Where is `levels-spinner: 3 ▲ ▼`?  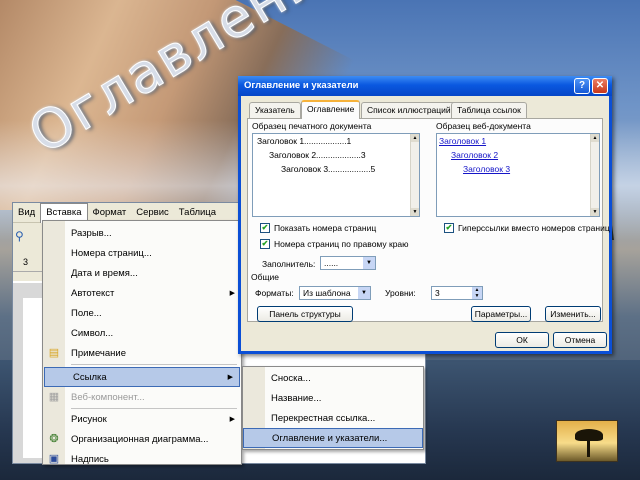
levels-spinner: 3 ▲ ▼ is located at coordinates (457, 293).